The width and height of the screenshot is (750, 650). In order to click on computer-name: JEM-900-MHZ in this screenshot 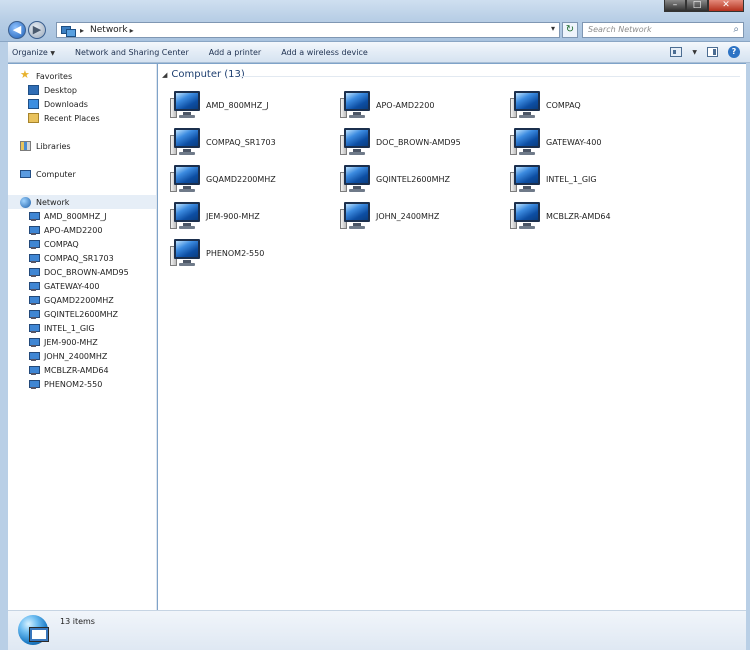, I will do `click(233, 216)`.